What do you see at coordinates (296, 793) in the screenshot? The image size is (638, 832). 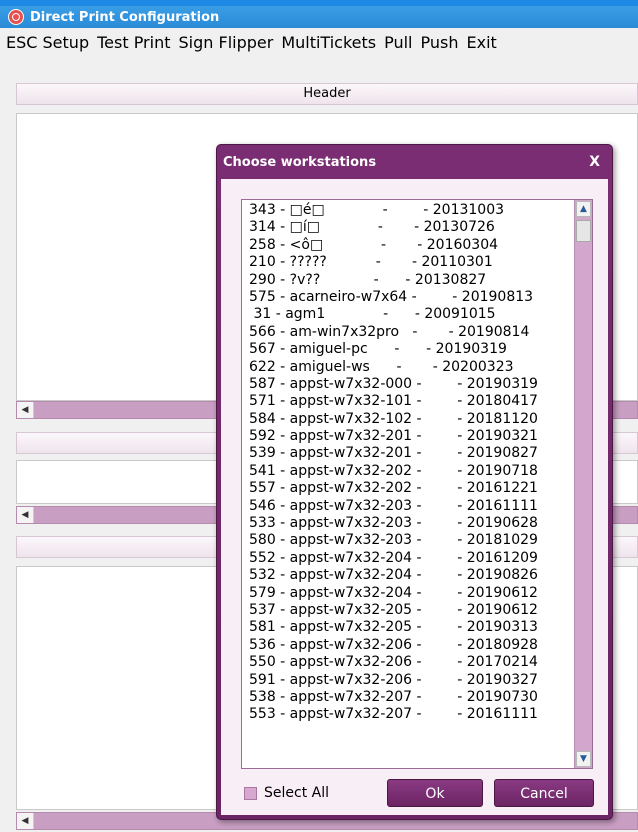 I see `select-all-label: Select All` at bounding box center [296, 793].